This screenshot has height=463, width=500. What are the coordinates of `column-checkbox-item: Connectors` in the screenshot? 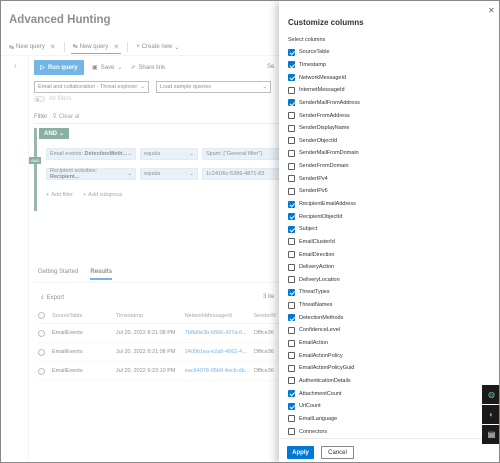 It's located at (383, 431).